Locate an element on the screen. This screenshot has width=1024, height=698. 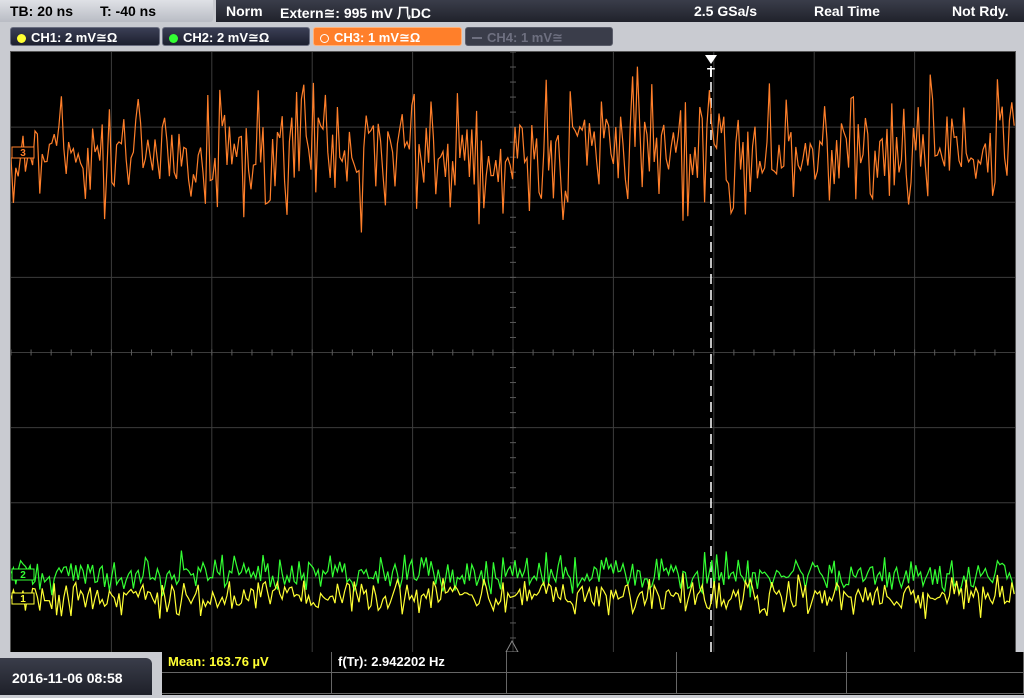
channel-tab-ch2: CH2: 2 mV≅Ω is located at coordinates (236, 36).